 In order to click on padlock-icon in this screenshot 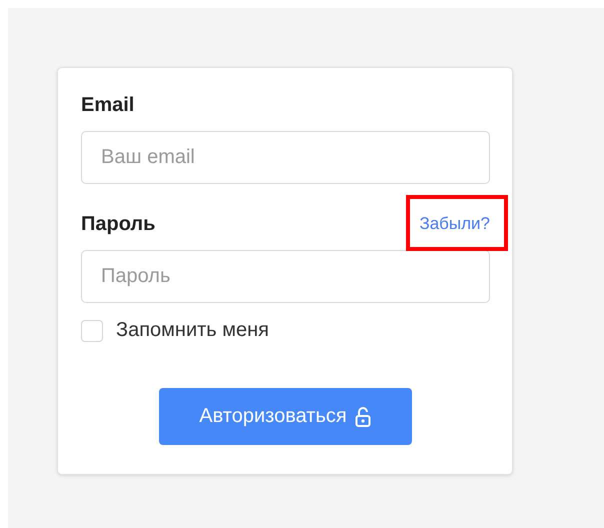, I will do `click(362, 416)`.